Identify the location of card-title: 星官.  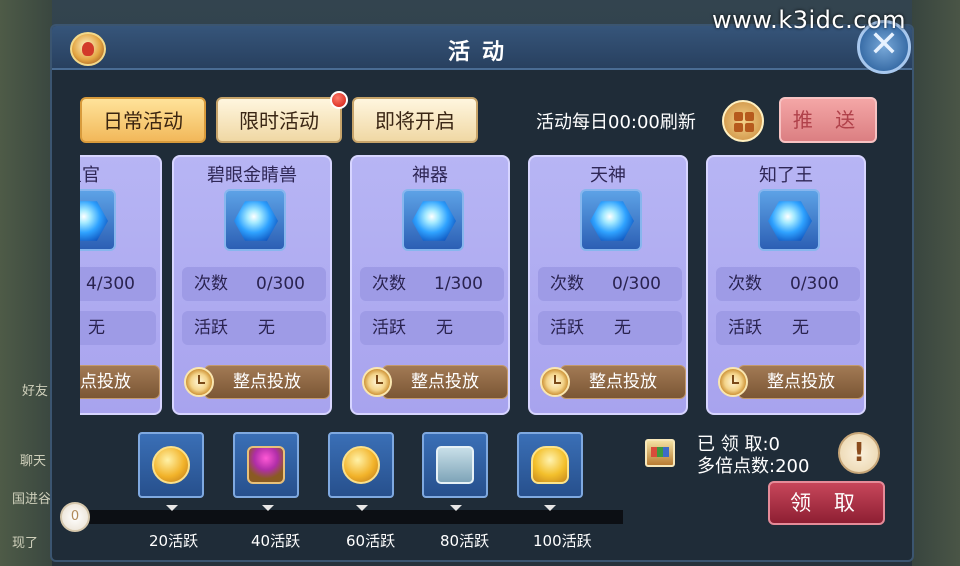
(90, 175).